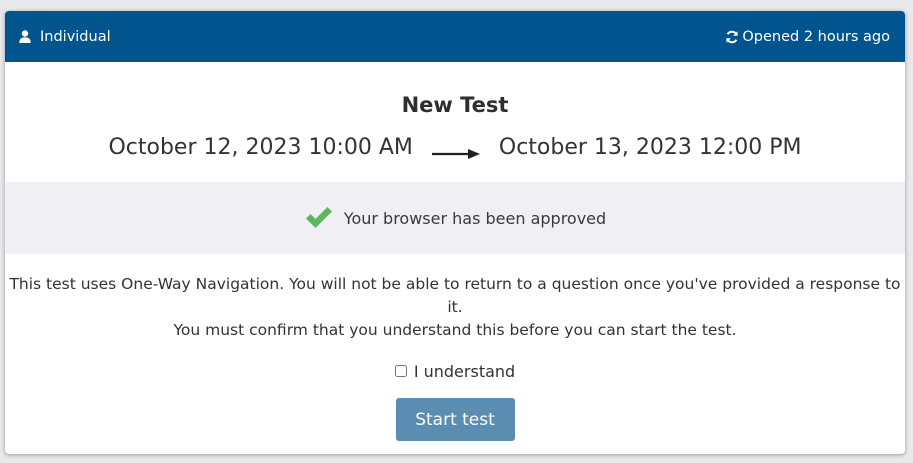 Image resolution: width=913 pixels, height=463 pixels. Describe the element at coordinates (400, 371) in the screenshot. I see `understand-checkbox` at that location.